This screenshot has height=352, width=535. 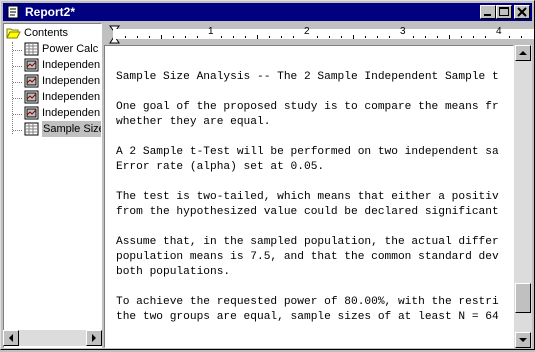 What do you see at coordinates (46, 33) in the screenshot?
I see `tree-root-label: Contents` at bounding box center [46, 33].